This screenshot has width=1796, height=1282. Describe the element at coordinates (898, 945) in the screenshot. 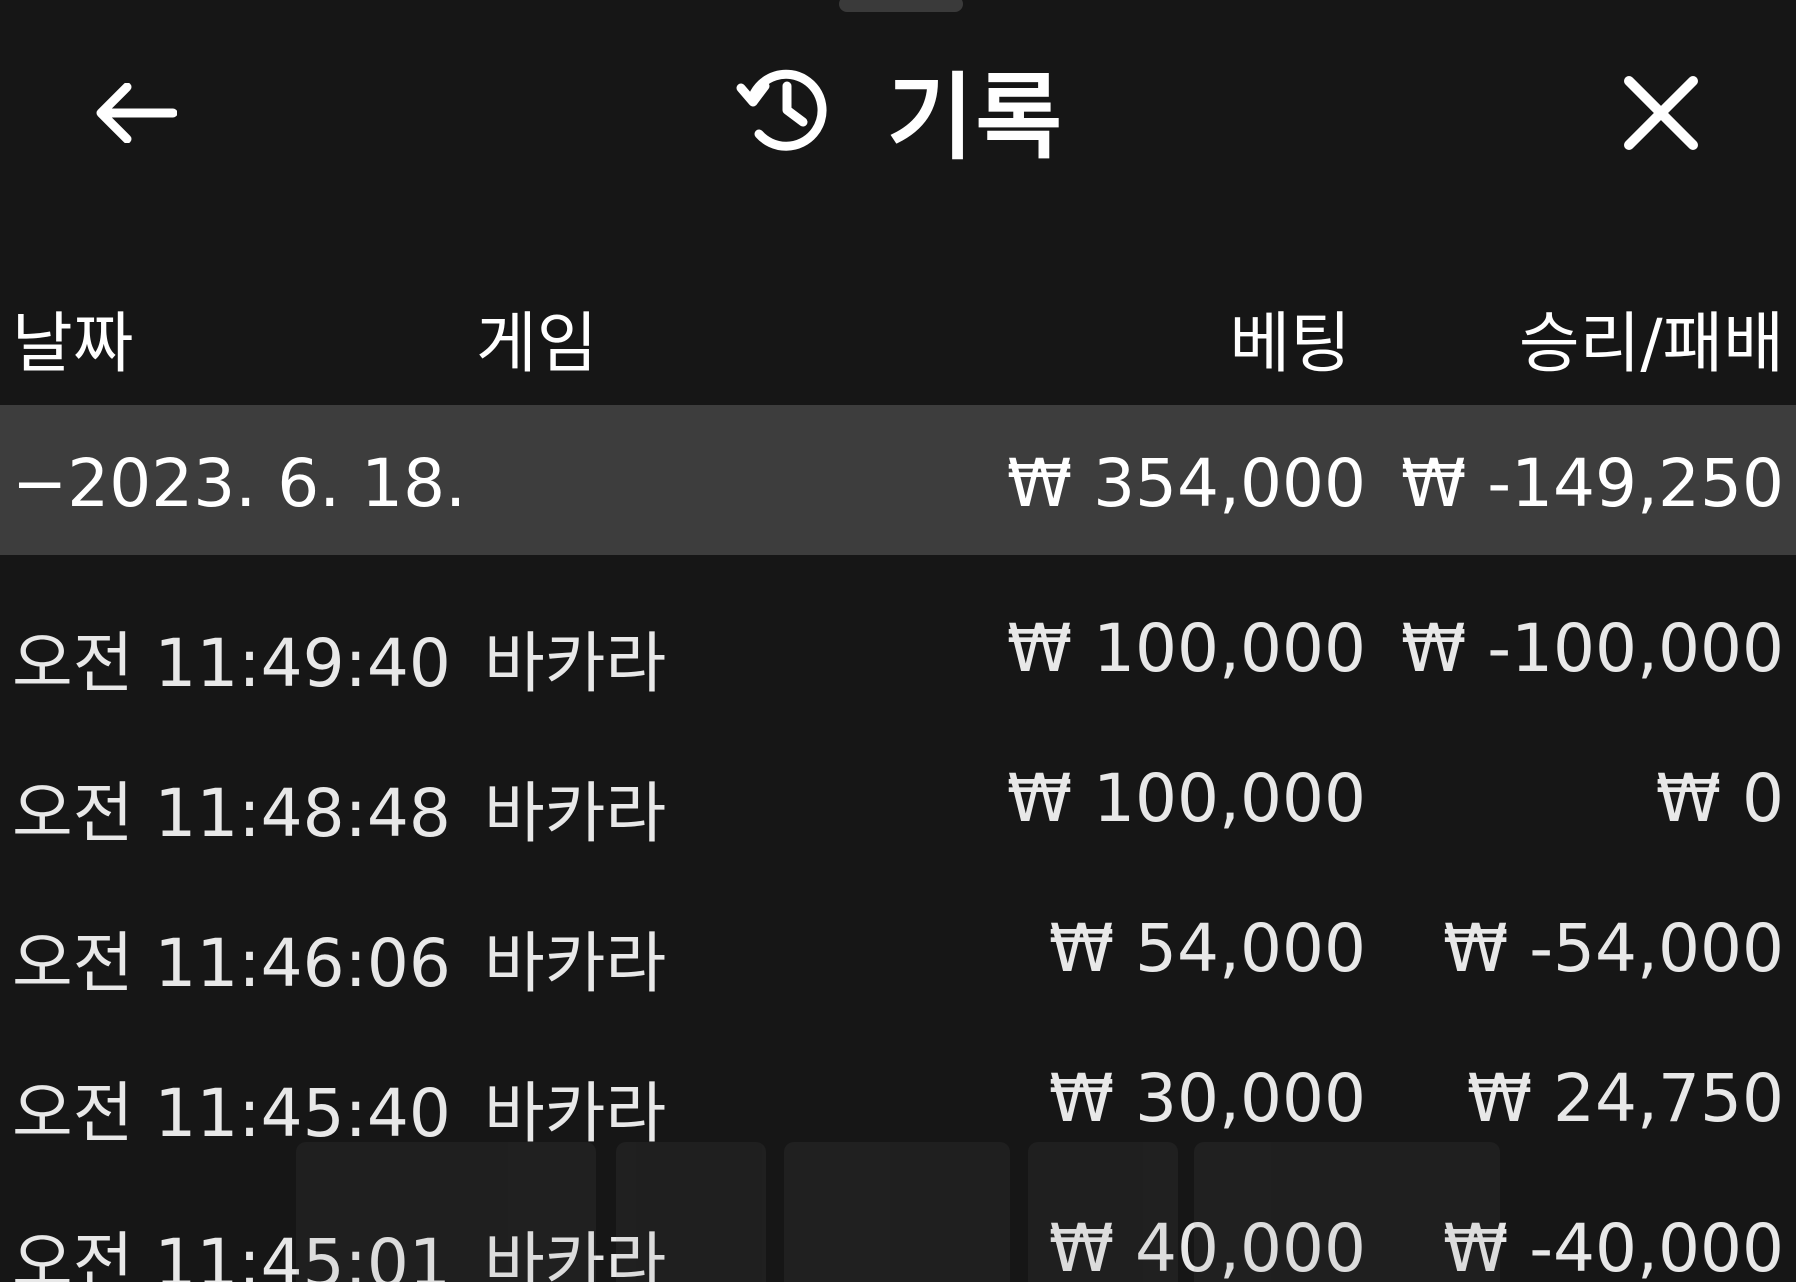

I see `record-row: 오전 11:46:06 바카라 ₩ 54,000 ₩ -54,000` at that location.